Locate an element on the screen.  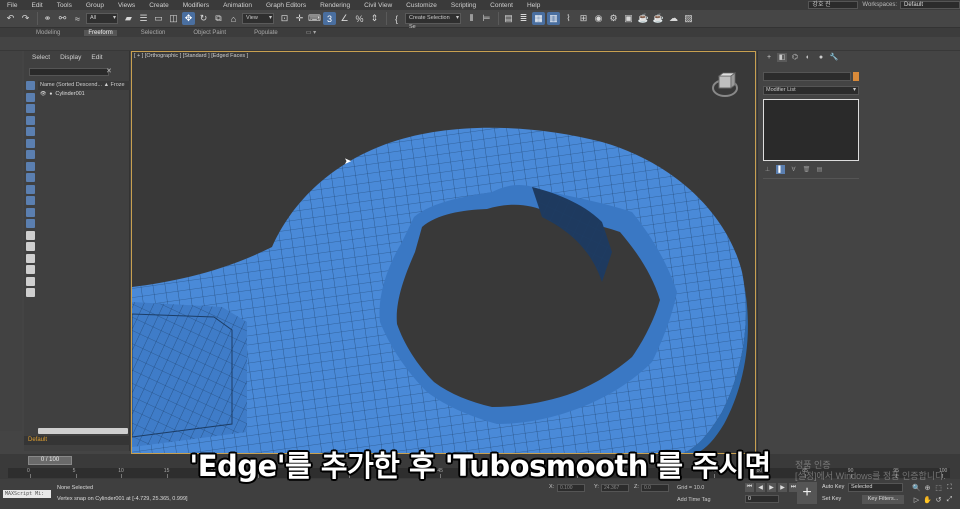
make-unique-icon: ∀ is located at coordinates (793, 169).